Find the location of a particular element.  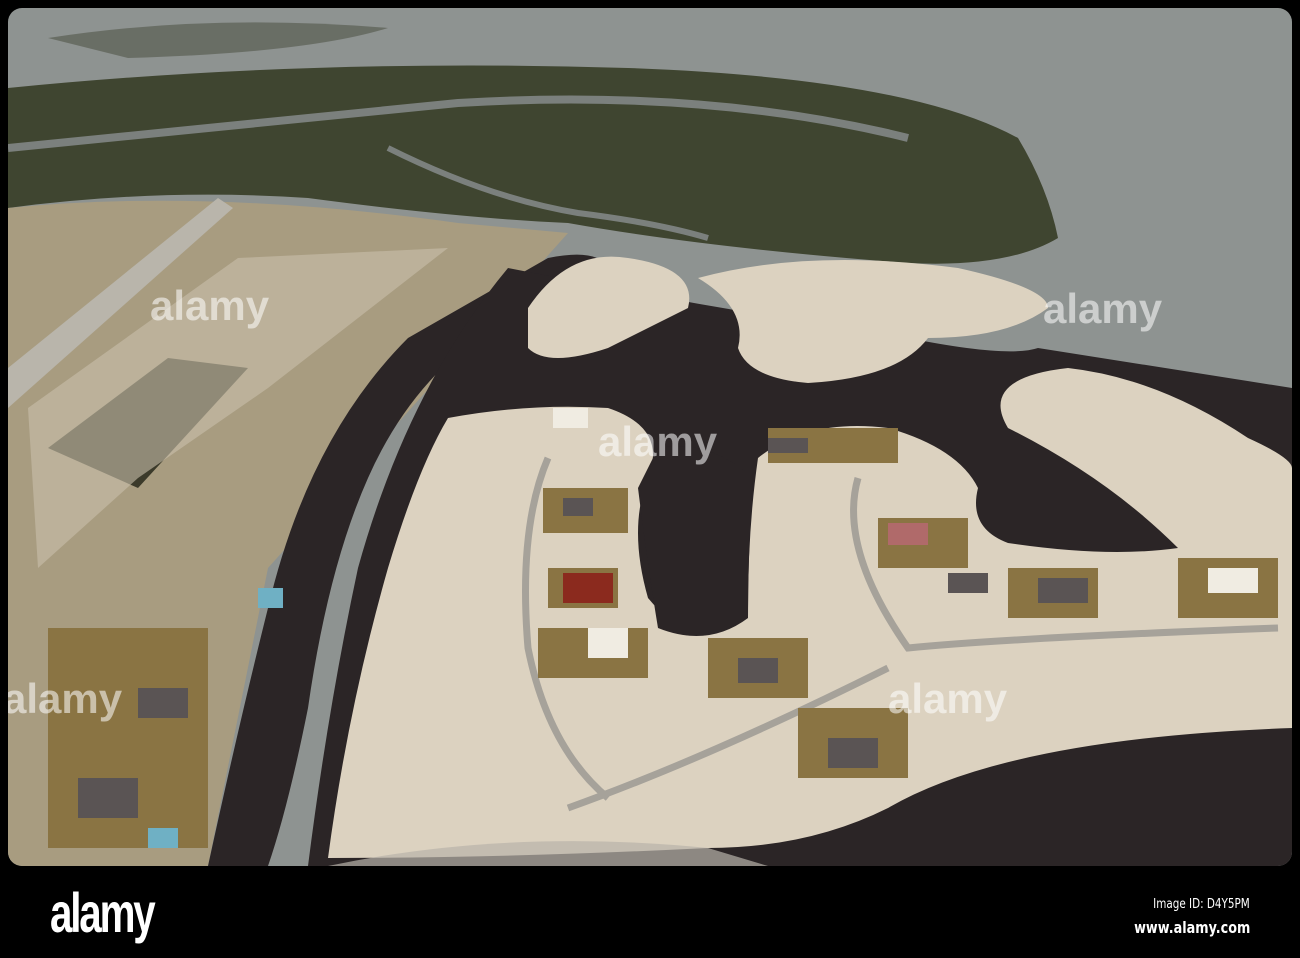

image-id: Image ID: D4Y5PM is located at coordinates (1201, 904).